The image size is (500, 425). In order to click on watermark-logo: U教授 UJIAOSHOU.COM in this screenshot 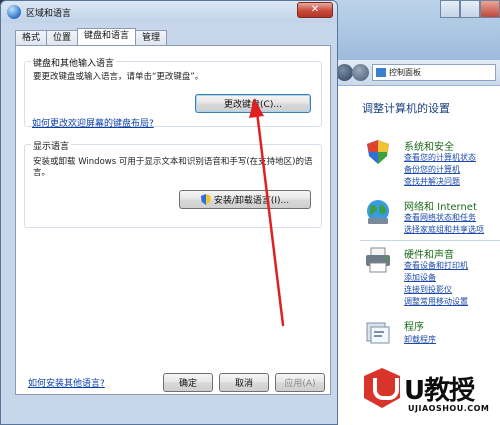, I will do `click(430, 394)`.